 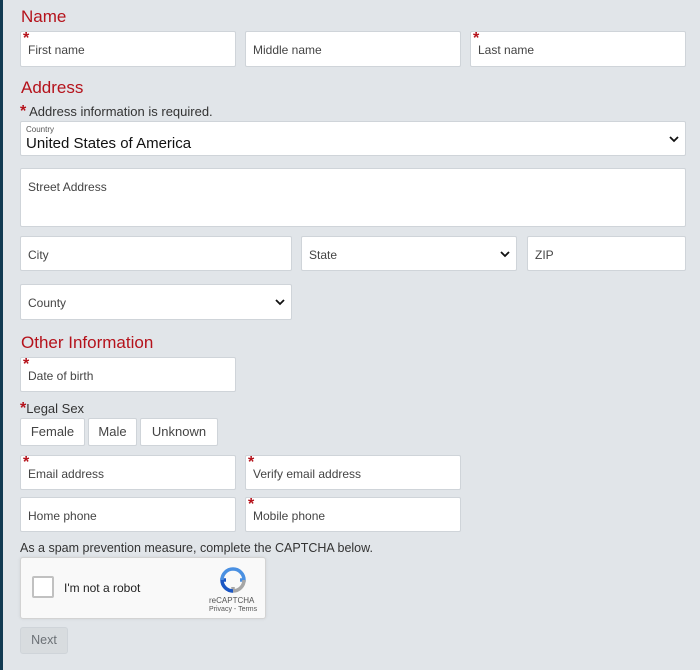 What do you see at coordinates (112, 432) in the screenshot?
I see `sex-option-male: Male` at bounding box center [112, 432].